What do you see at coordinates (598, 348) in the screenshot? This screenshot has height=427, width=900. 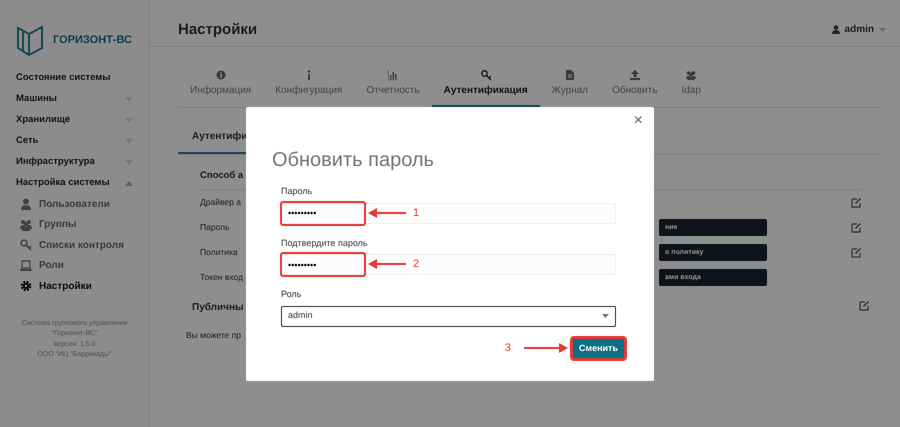 I see `submit-button: Сменить` at bounding box center [598, 348].